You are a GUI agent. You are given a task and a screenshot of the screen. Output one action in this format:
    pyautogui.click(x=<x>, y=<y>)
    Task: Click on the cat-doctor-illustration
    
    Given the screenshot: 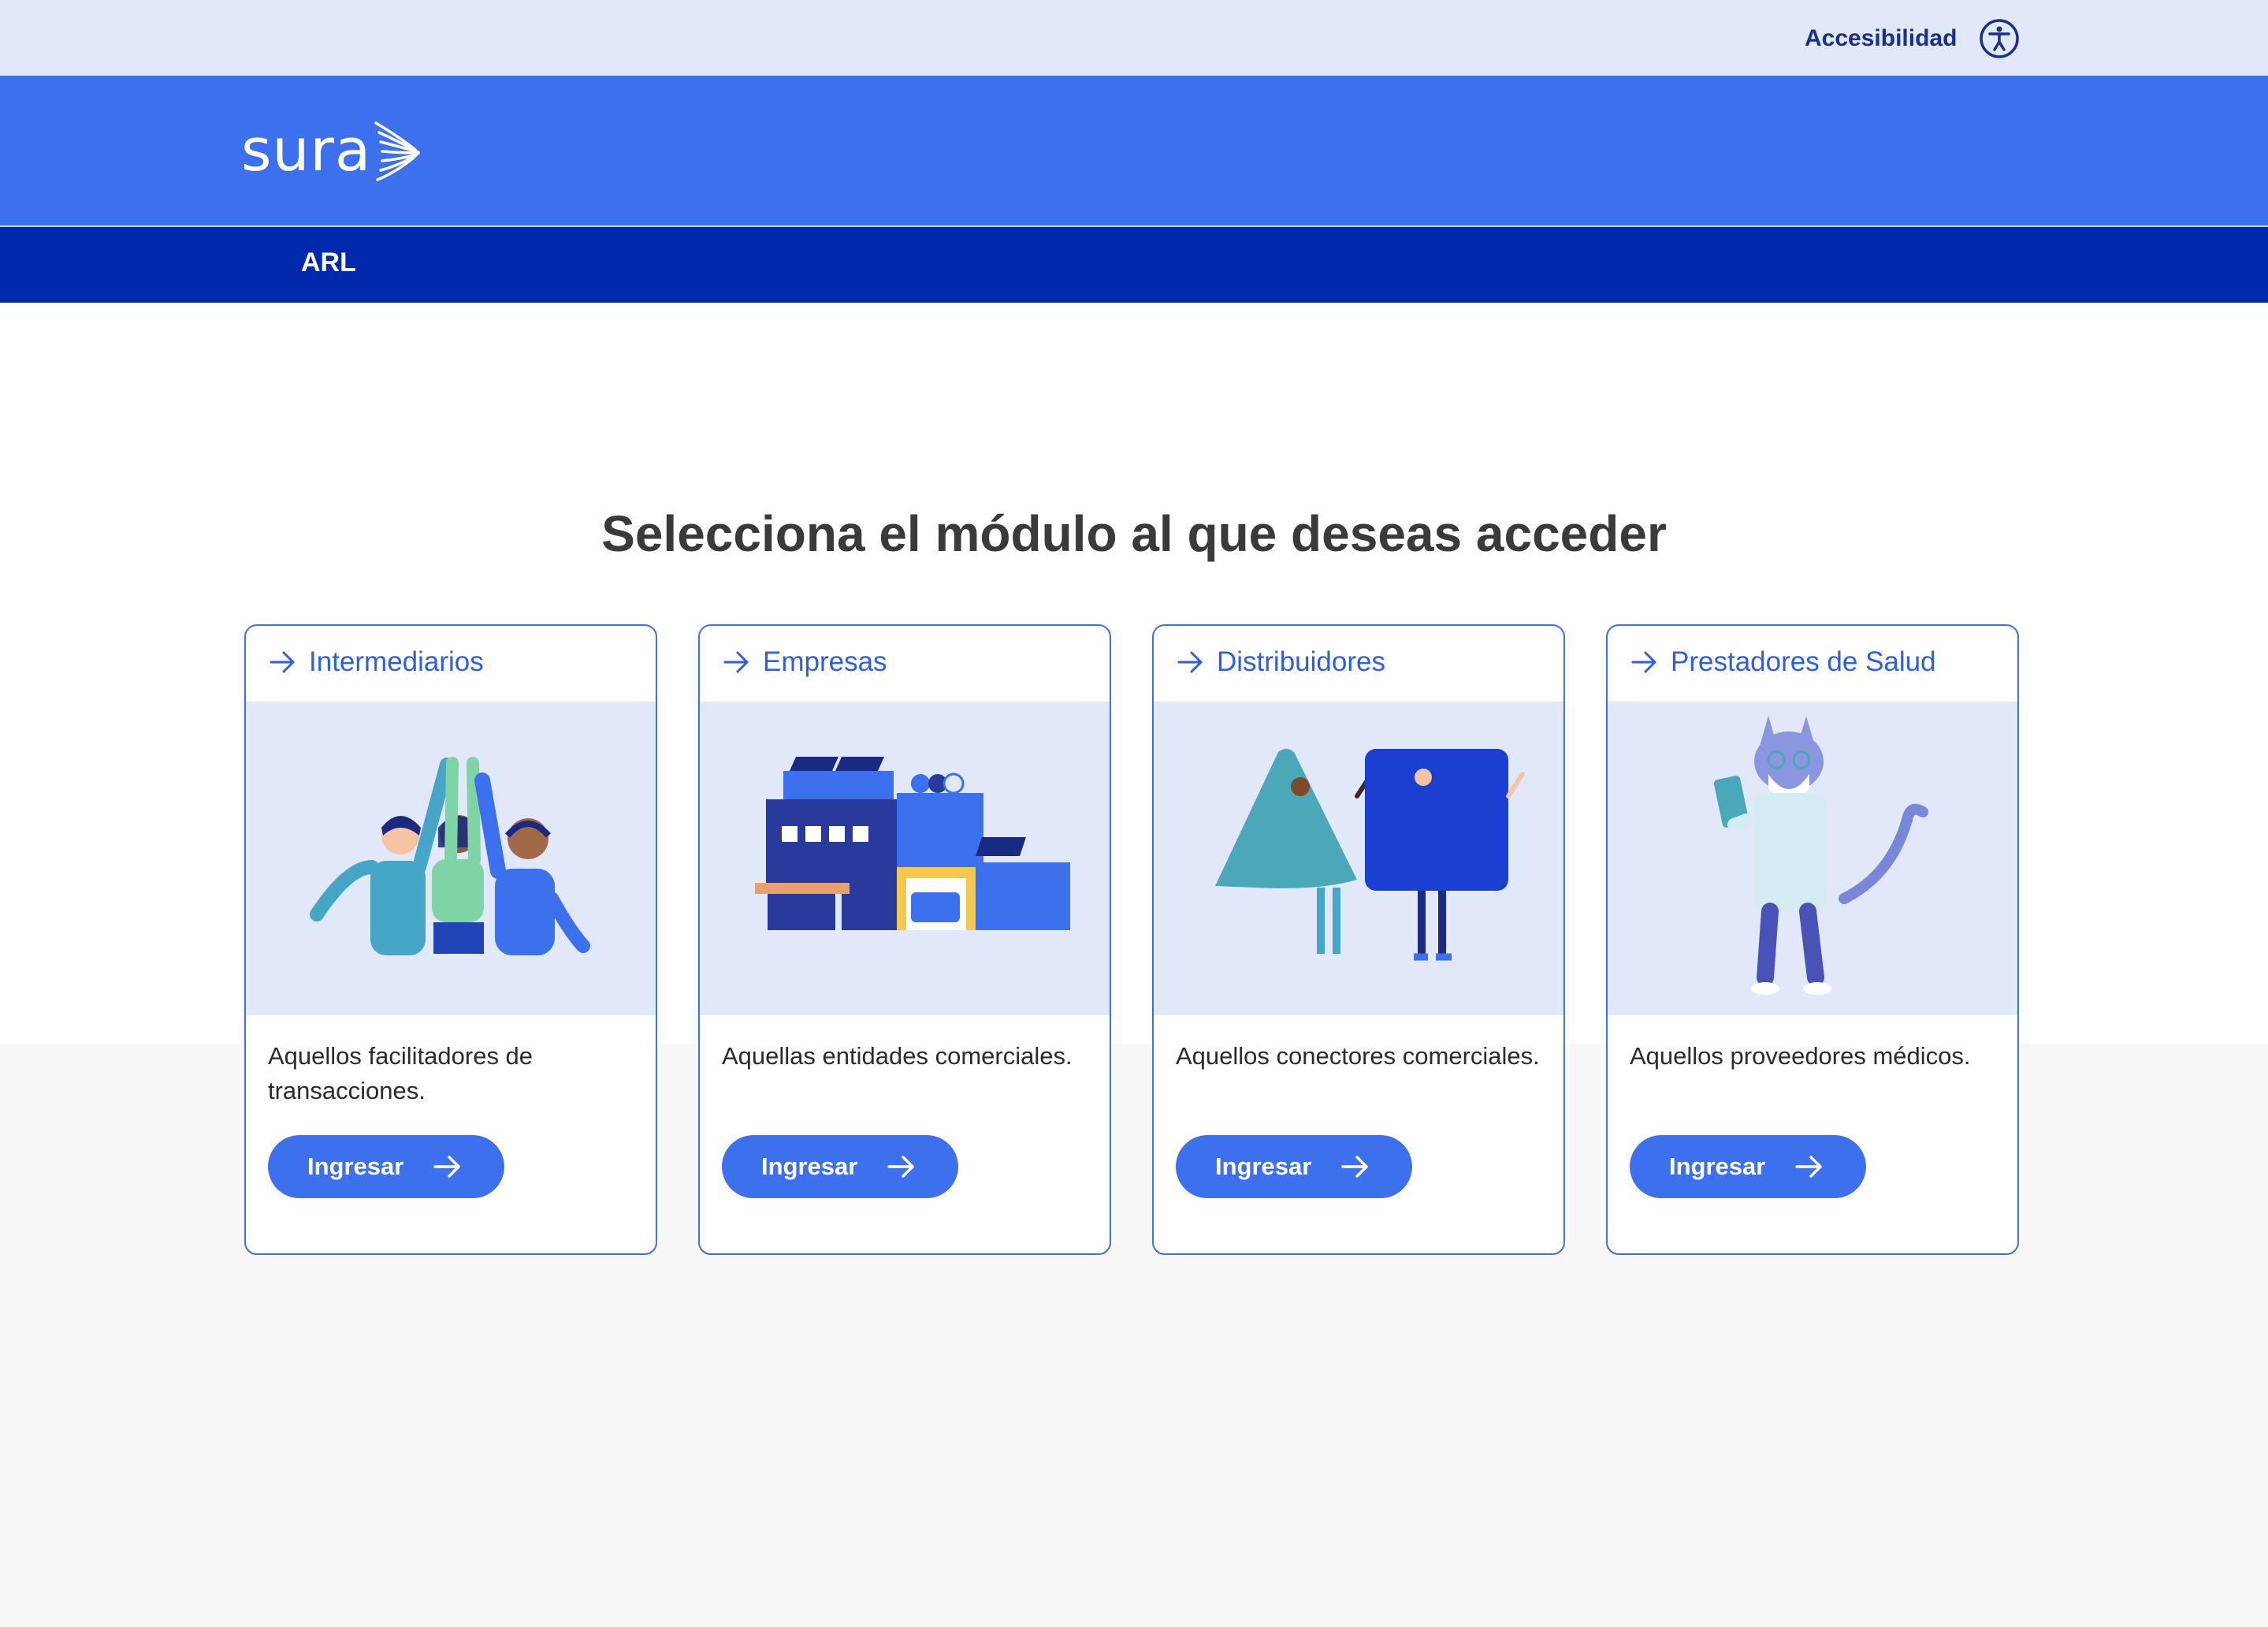 What is the action you would take?
    pyautogui.click(x=1821, y=855)
    